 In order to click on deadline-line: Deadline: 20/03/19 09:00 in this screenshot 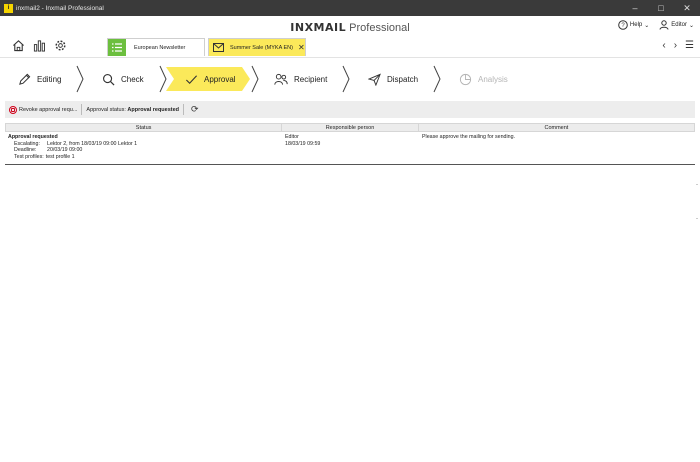, I will do `click(143, 150)`.